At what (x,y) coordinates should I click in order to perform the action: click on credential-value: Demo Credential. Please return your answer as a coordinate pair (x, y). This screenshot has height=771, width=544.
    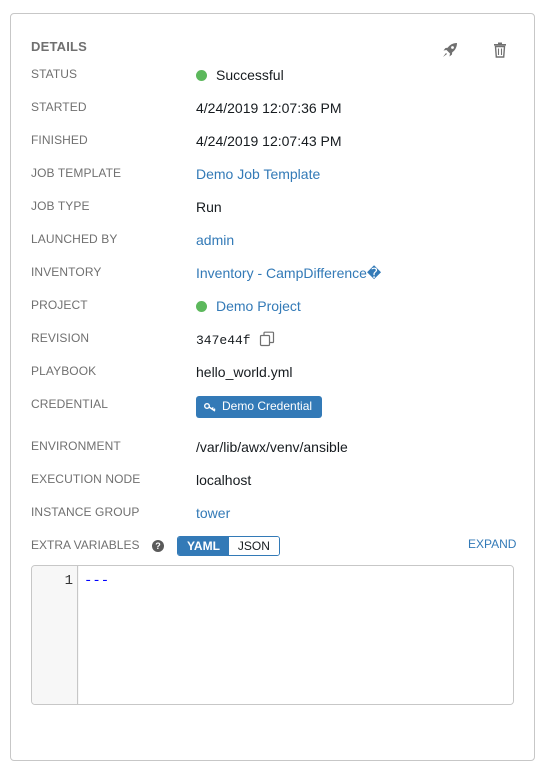
    Looking at the image, I should click on (259, 407).